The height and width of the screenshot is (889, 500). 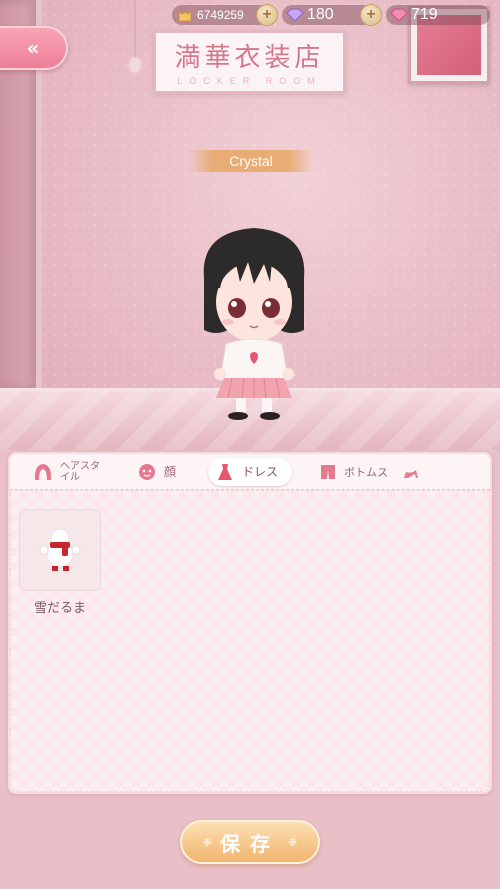 I want to click on coin-amount: 6749259, so click(x=220, y=15).